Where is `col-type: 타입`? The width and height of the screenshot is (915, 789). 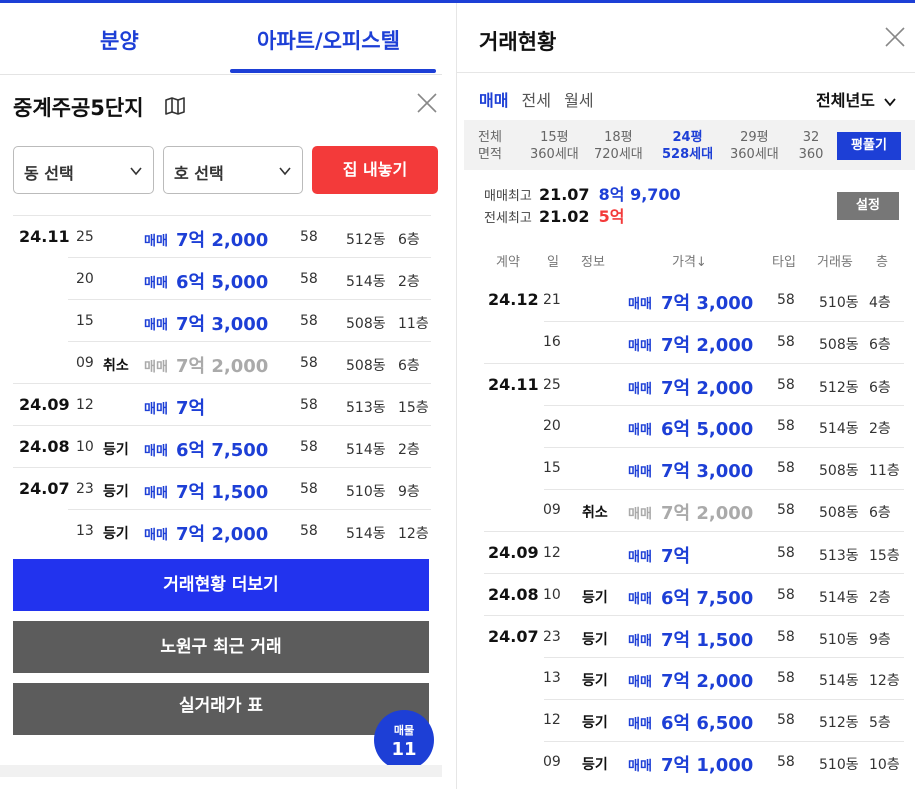
col-type: 타입 is located at coordinates (784, 262).